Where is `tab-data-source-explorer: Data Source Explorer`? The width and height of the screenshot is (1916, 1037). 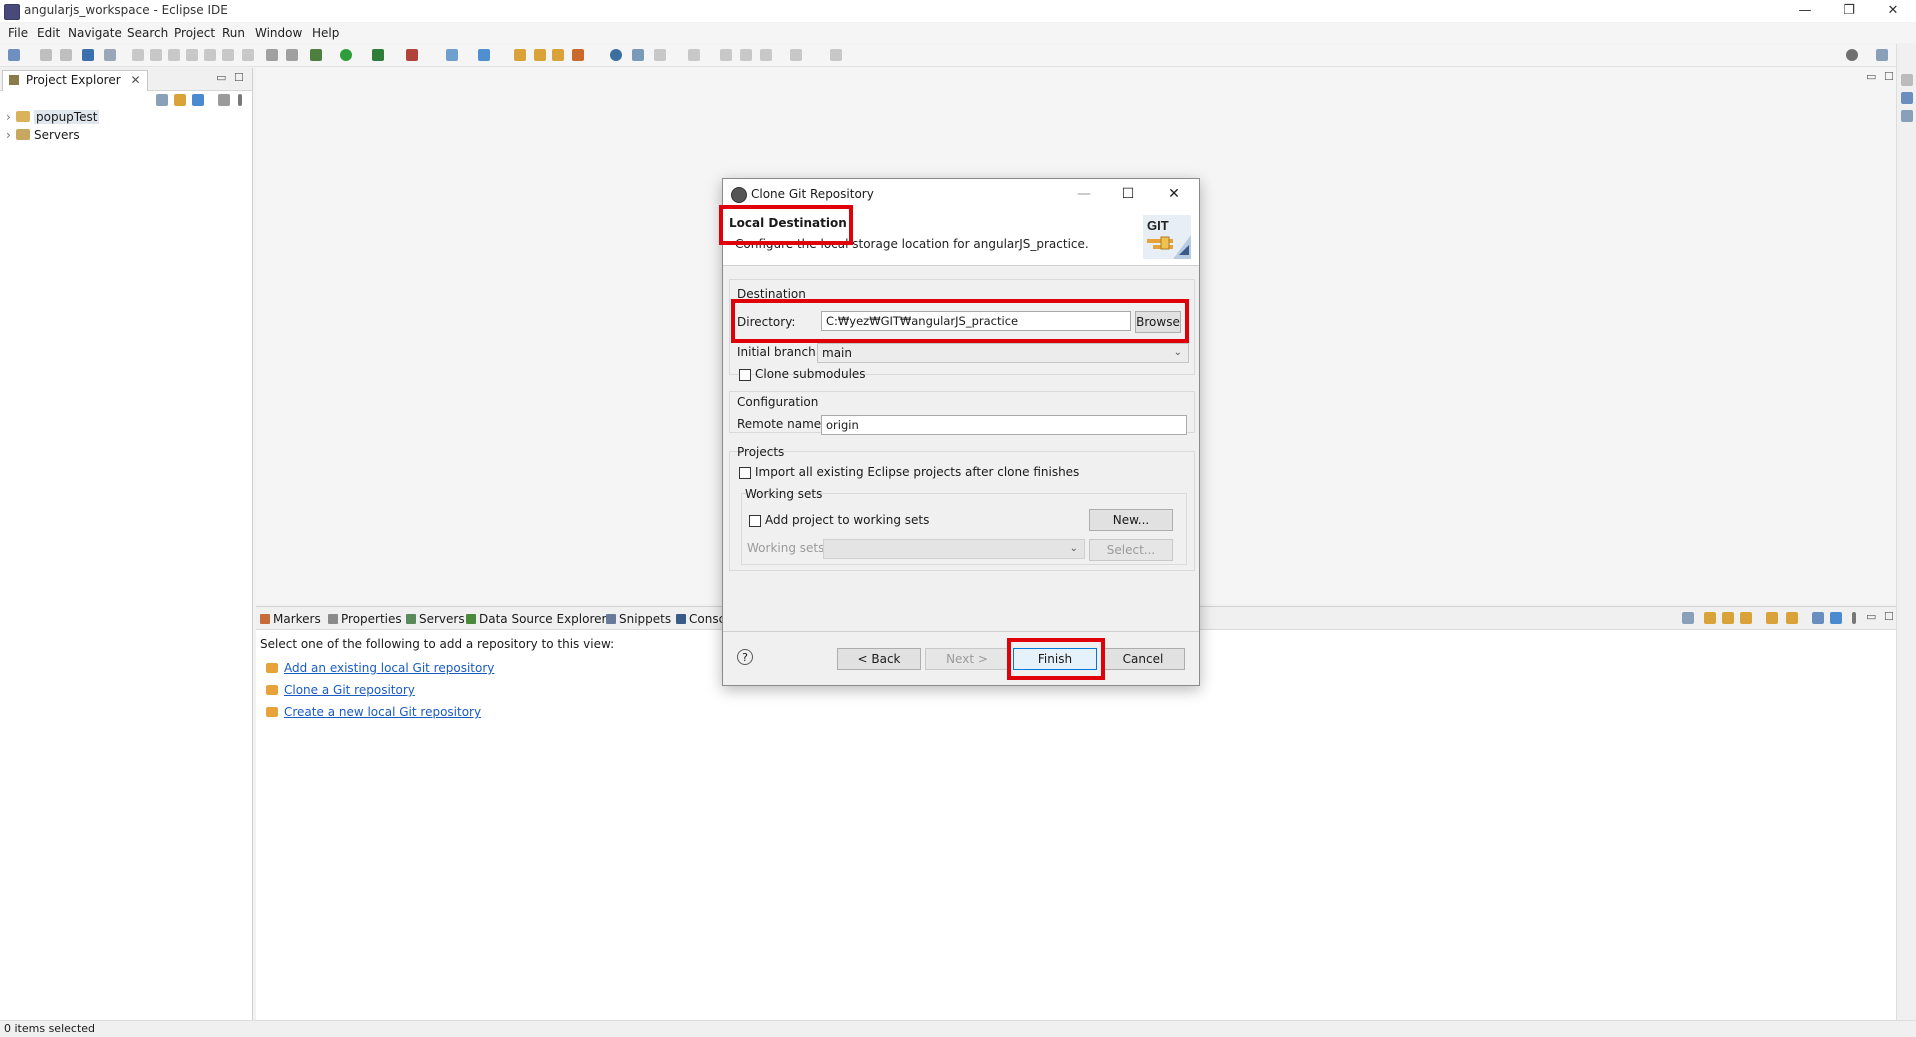
tab-data-source-explorer: Data Source Explorer is located at coordinates (536, 619).